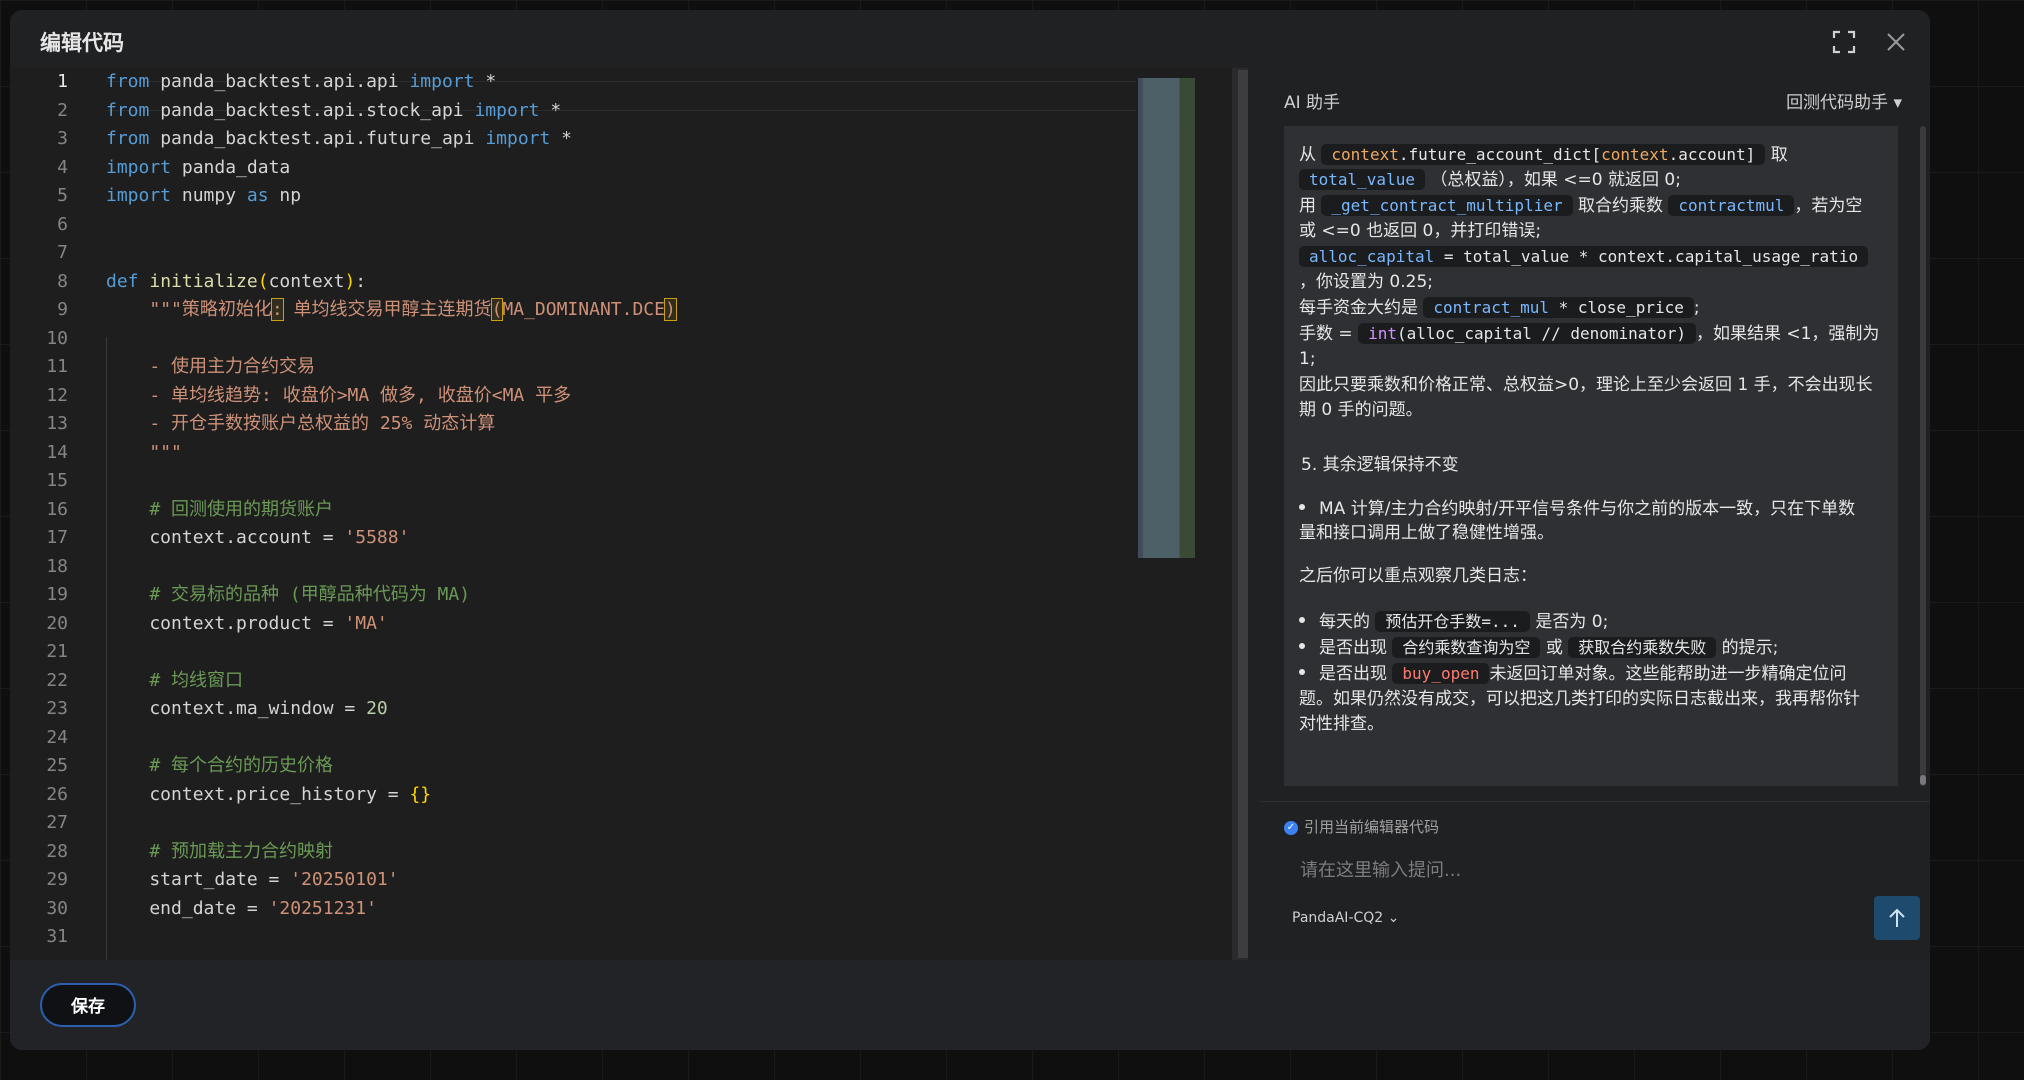 The height and width of the screenshot is (1080, 2024). What do you see at coordinates (57, 936) in the screenshot?
I see `line-number: 31` at bounding box center [57, 936].